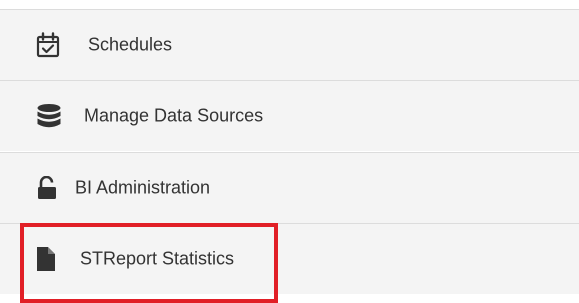  I want to click on database-icon, so click(49, 116).